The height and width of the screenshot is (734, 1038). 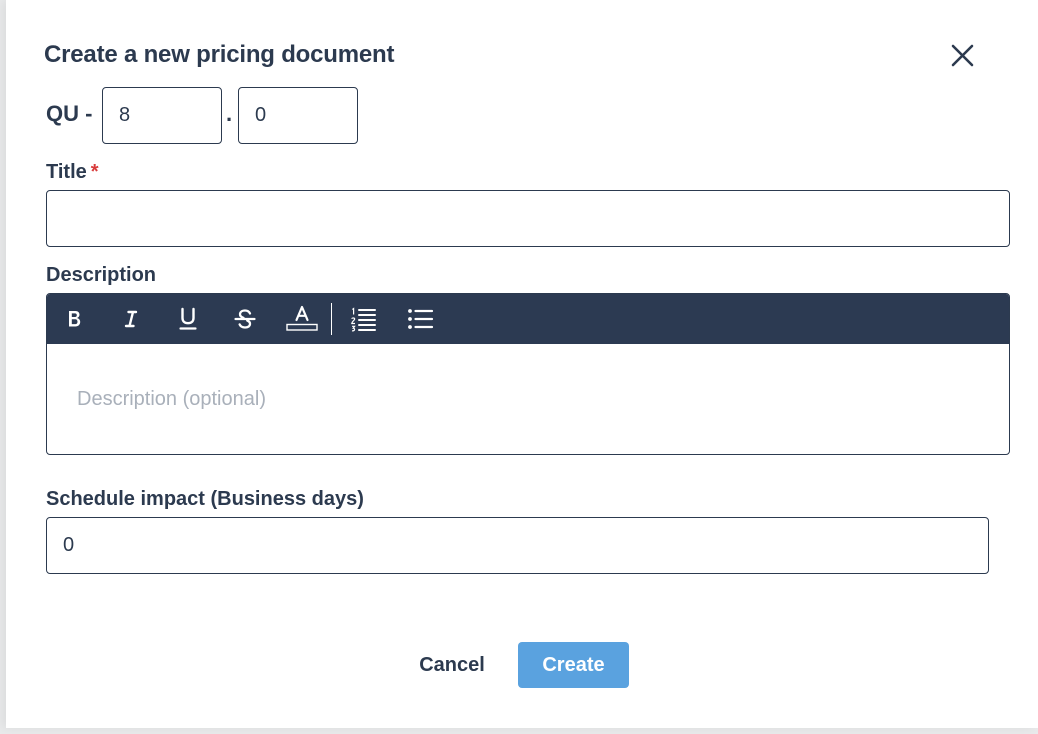 I want to click on qu-prefix-label: QU -, so click(x=69, y=113).